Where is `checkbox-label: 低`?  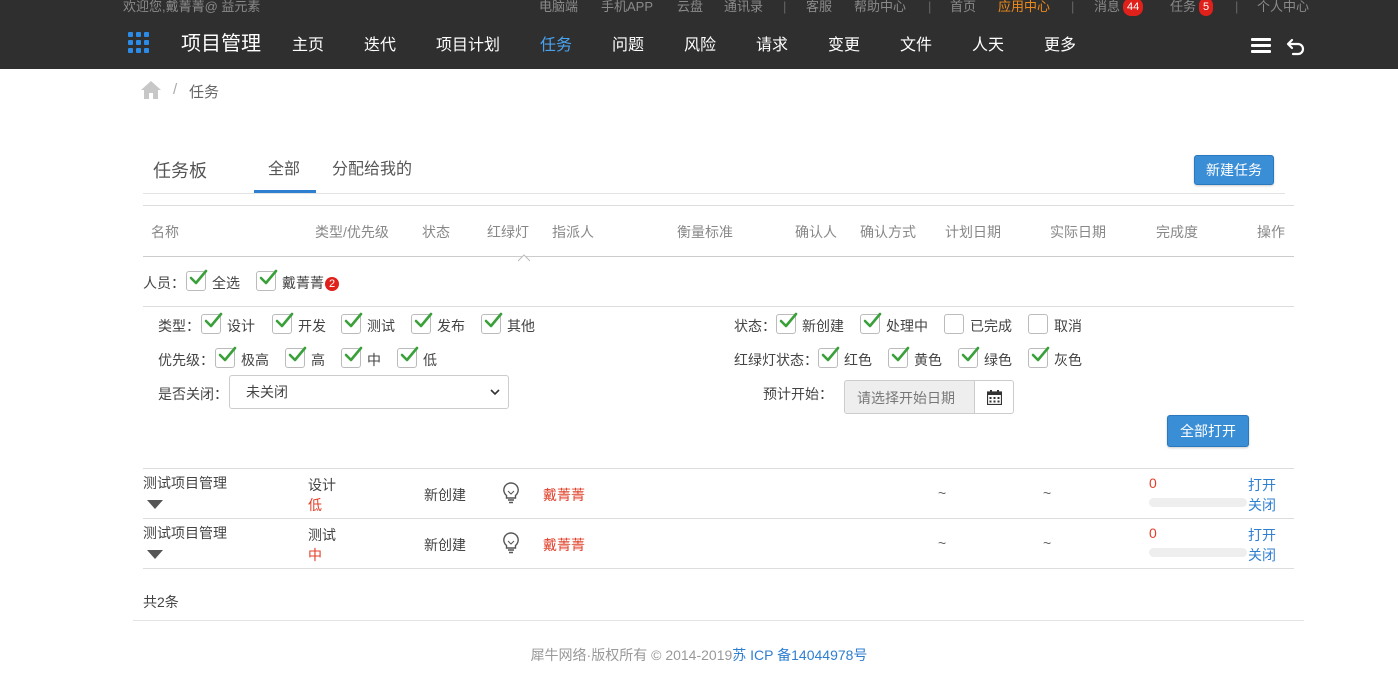
checkbox-label: 低 is located at coordinates (430, 360).